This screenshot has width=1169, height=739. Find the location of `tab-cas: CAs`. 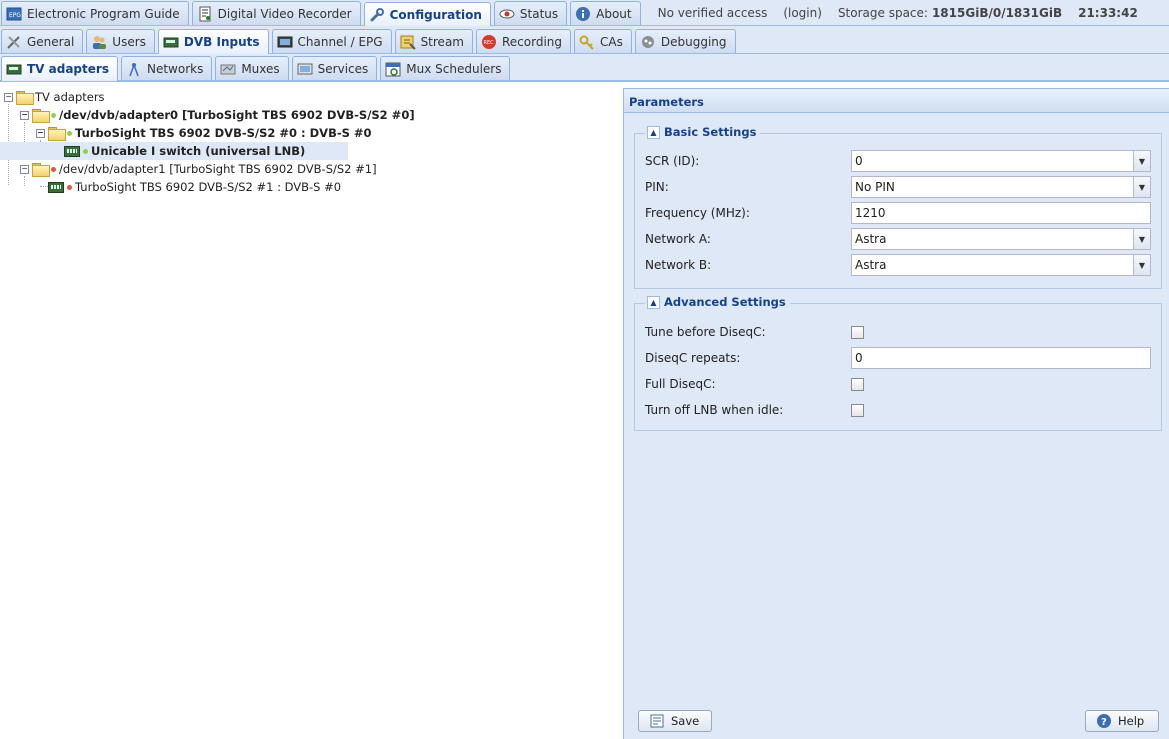

tab-cas: CAs is located at coordinates (603, 41).